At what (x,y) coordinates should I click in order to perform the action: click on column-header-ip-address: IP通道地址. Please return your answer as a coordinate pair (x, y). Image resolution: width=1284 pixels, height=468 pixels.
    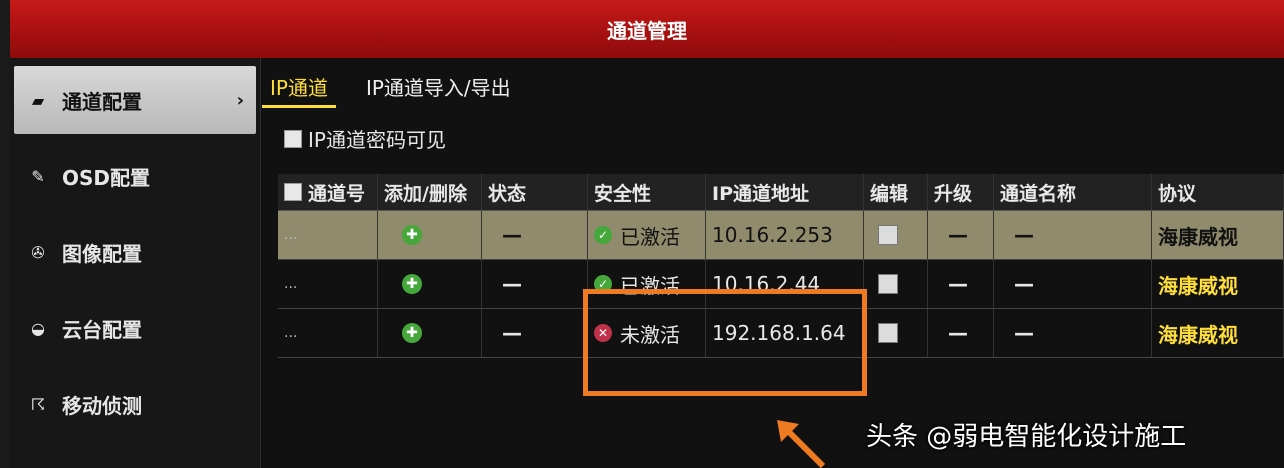
    Looking at the image, I should click on (785, 192).